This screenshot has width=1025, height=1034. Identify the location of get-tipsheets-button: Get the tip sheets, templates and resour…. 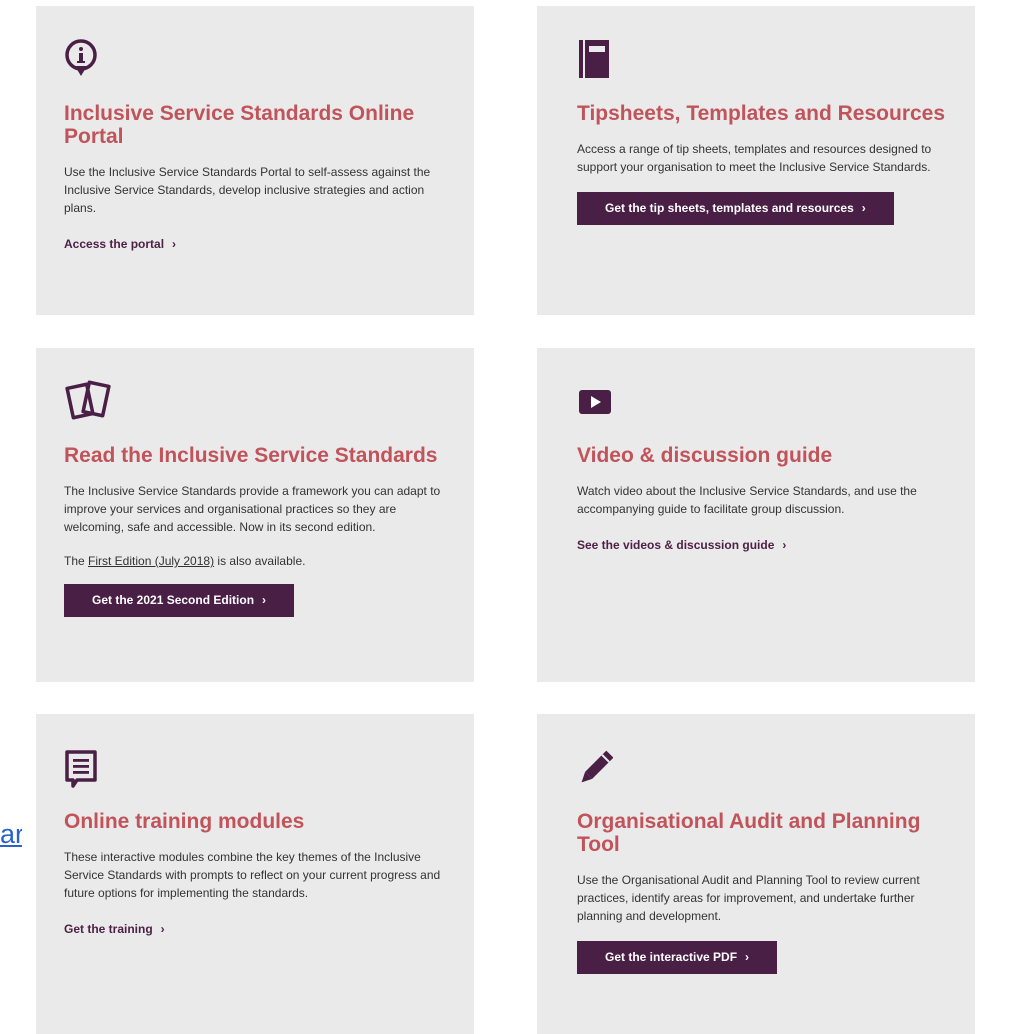
(735, 208).